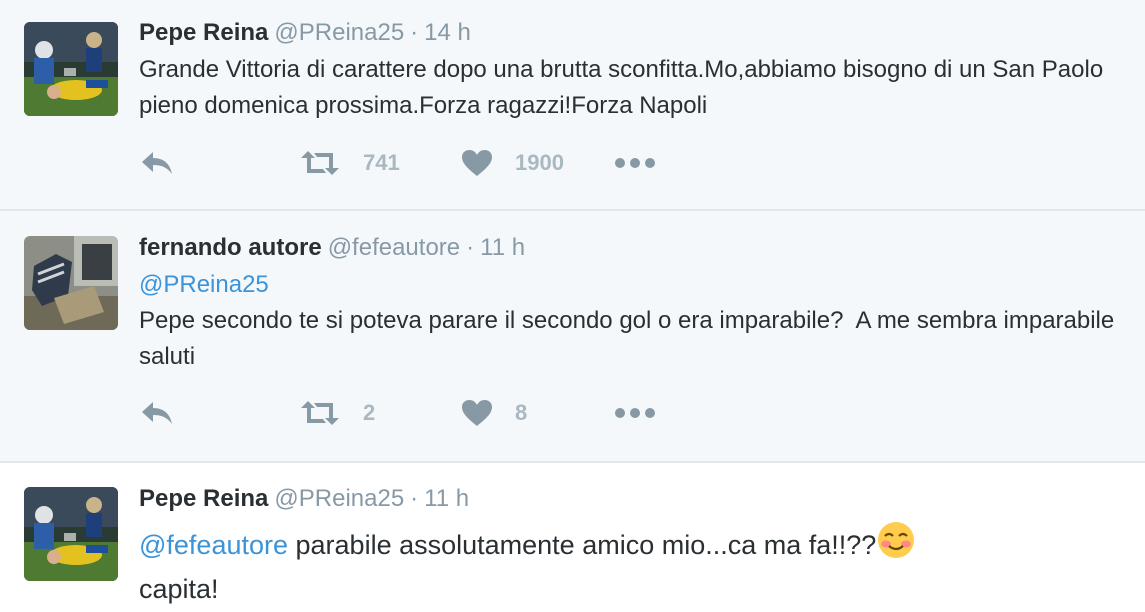 This screenshot has height=612, width=1145. Describe the element at coordinates (230, 247) in the screenshot. I see `author-name: fernando autore` at that location.